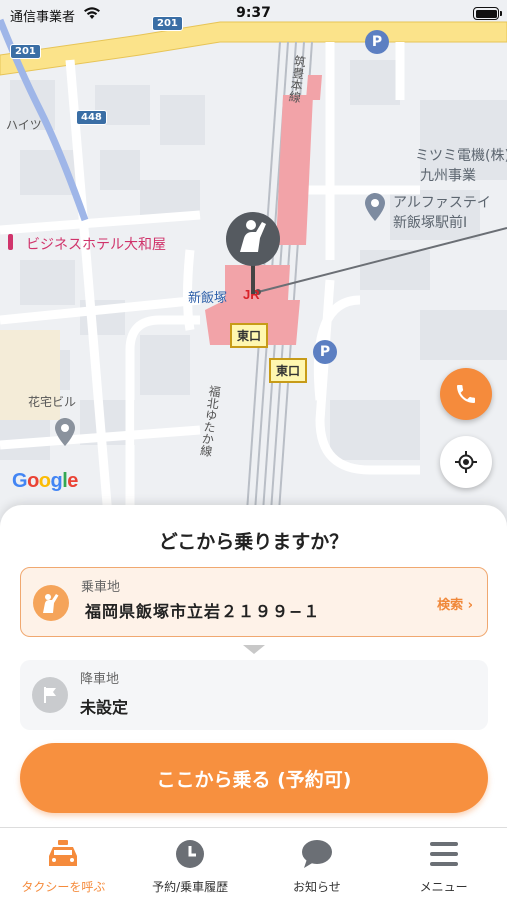 The width and height of the screenshot is (507, 900). What do you see at coordinates (455, 603) in the screenshot?
I see `search-link: 検索 ›` at bounding box center [455, 603].